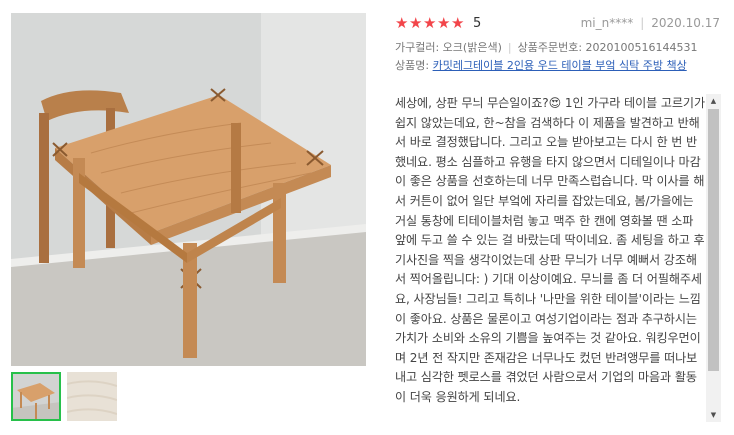  Describe the element at coordinates (713, 415) in the screenshot. I see `scroll-down-arrow-icon: ▼` at that location.